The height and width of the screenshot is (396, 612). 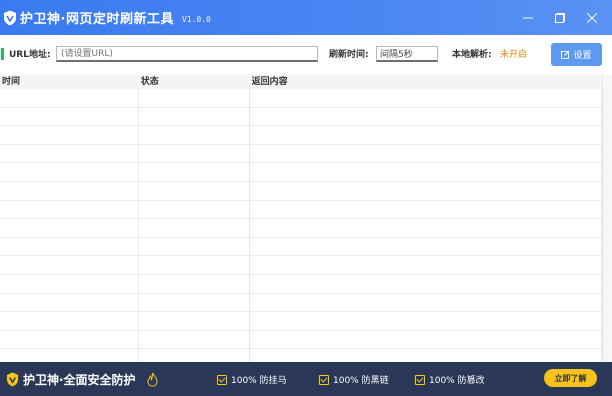 I want to click on maximize-icon, so click(x=560, y=17).